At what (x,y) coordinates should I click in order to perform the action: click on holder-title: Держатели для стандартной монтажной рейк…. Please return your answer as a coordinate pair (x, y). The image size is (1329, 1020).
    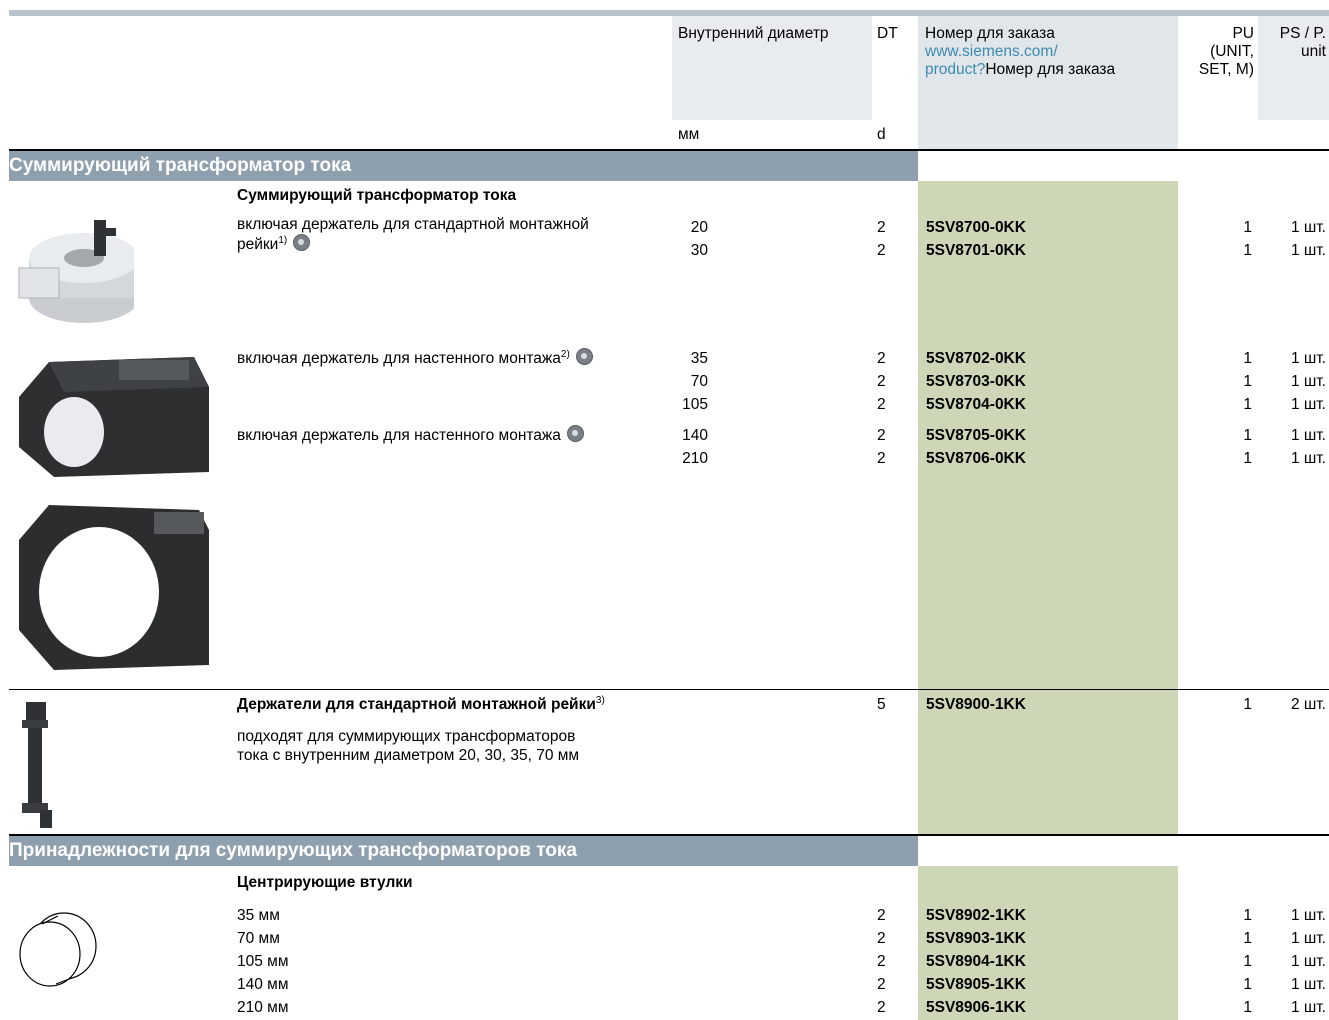
    Looking at the image, I should click on (421, 704).